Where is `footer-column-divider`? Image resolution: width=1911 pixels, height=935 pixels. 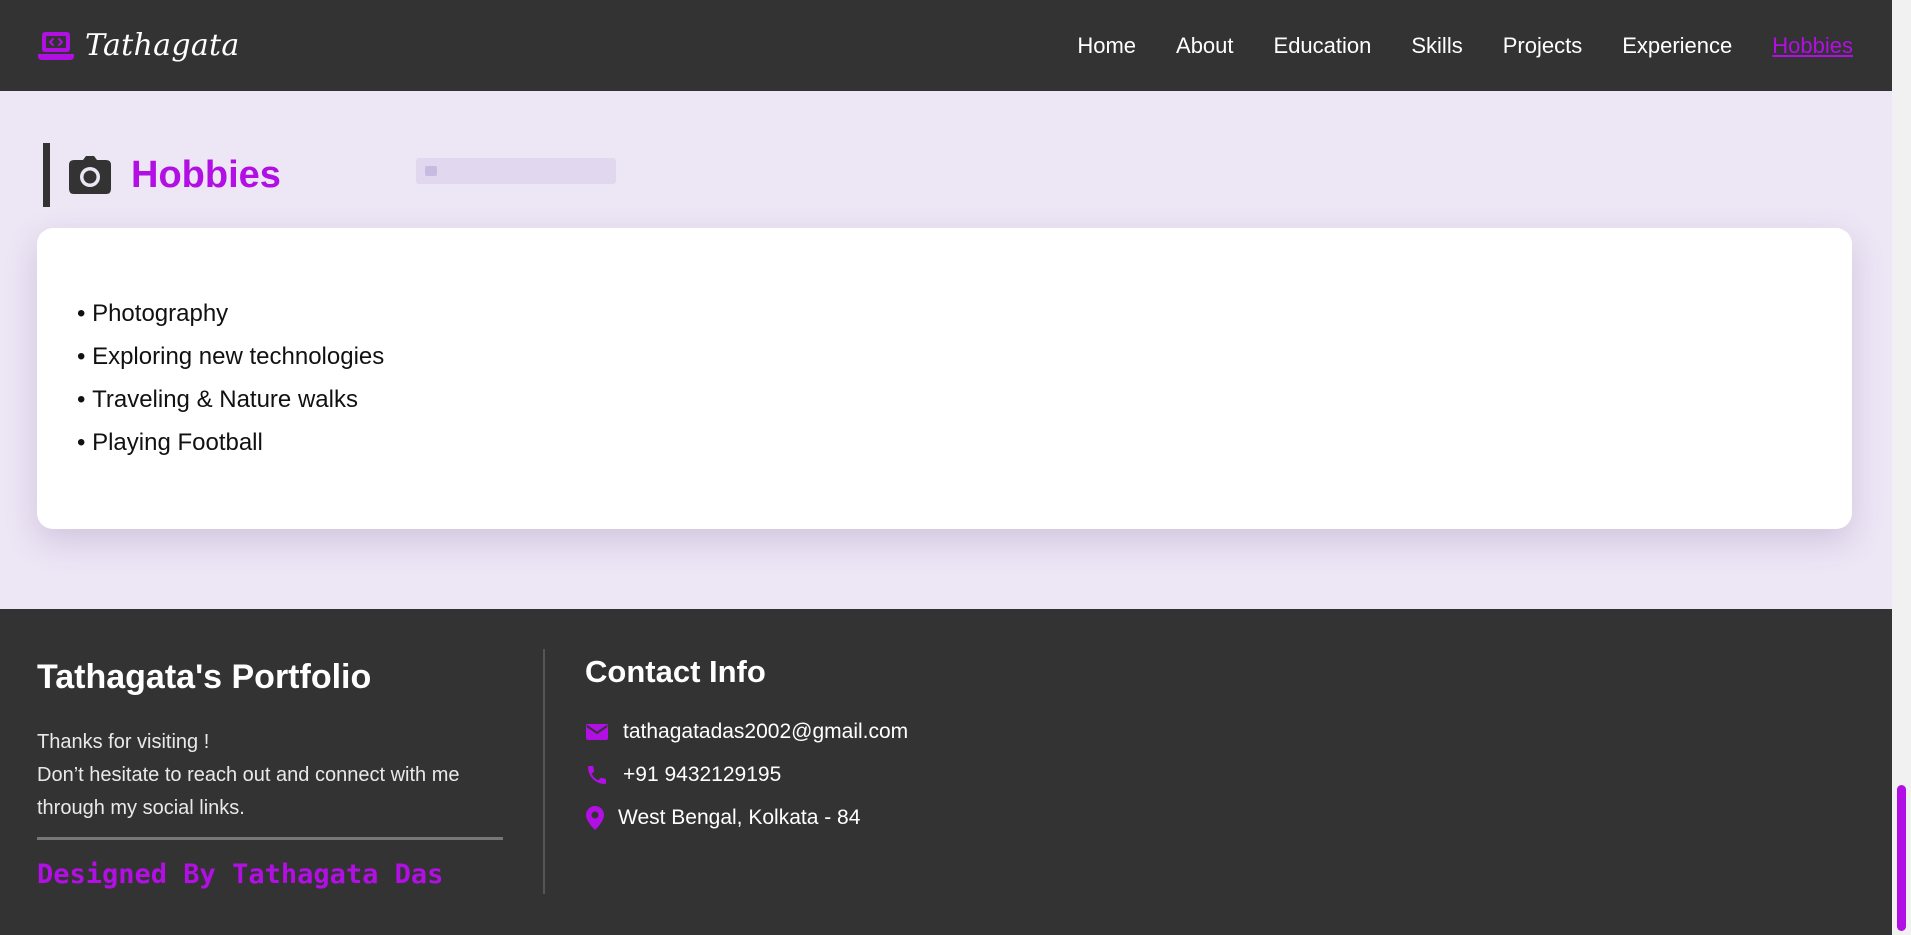
footer-column-divider is located at coordinates (544, 771).